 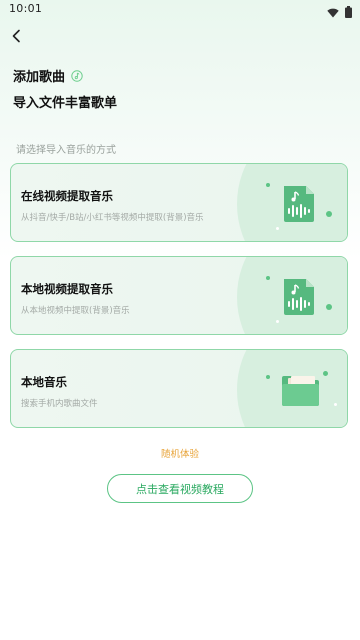 I want to click on status-time: 10:01, so click(x=26, y=8).